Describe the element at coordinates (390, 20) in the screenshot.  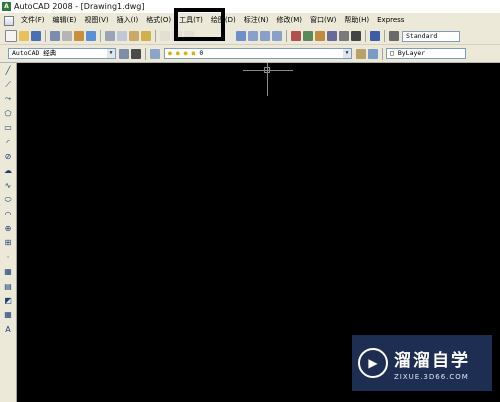
I see `menu-express: Express` at that location.